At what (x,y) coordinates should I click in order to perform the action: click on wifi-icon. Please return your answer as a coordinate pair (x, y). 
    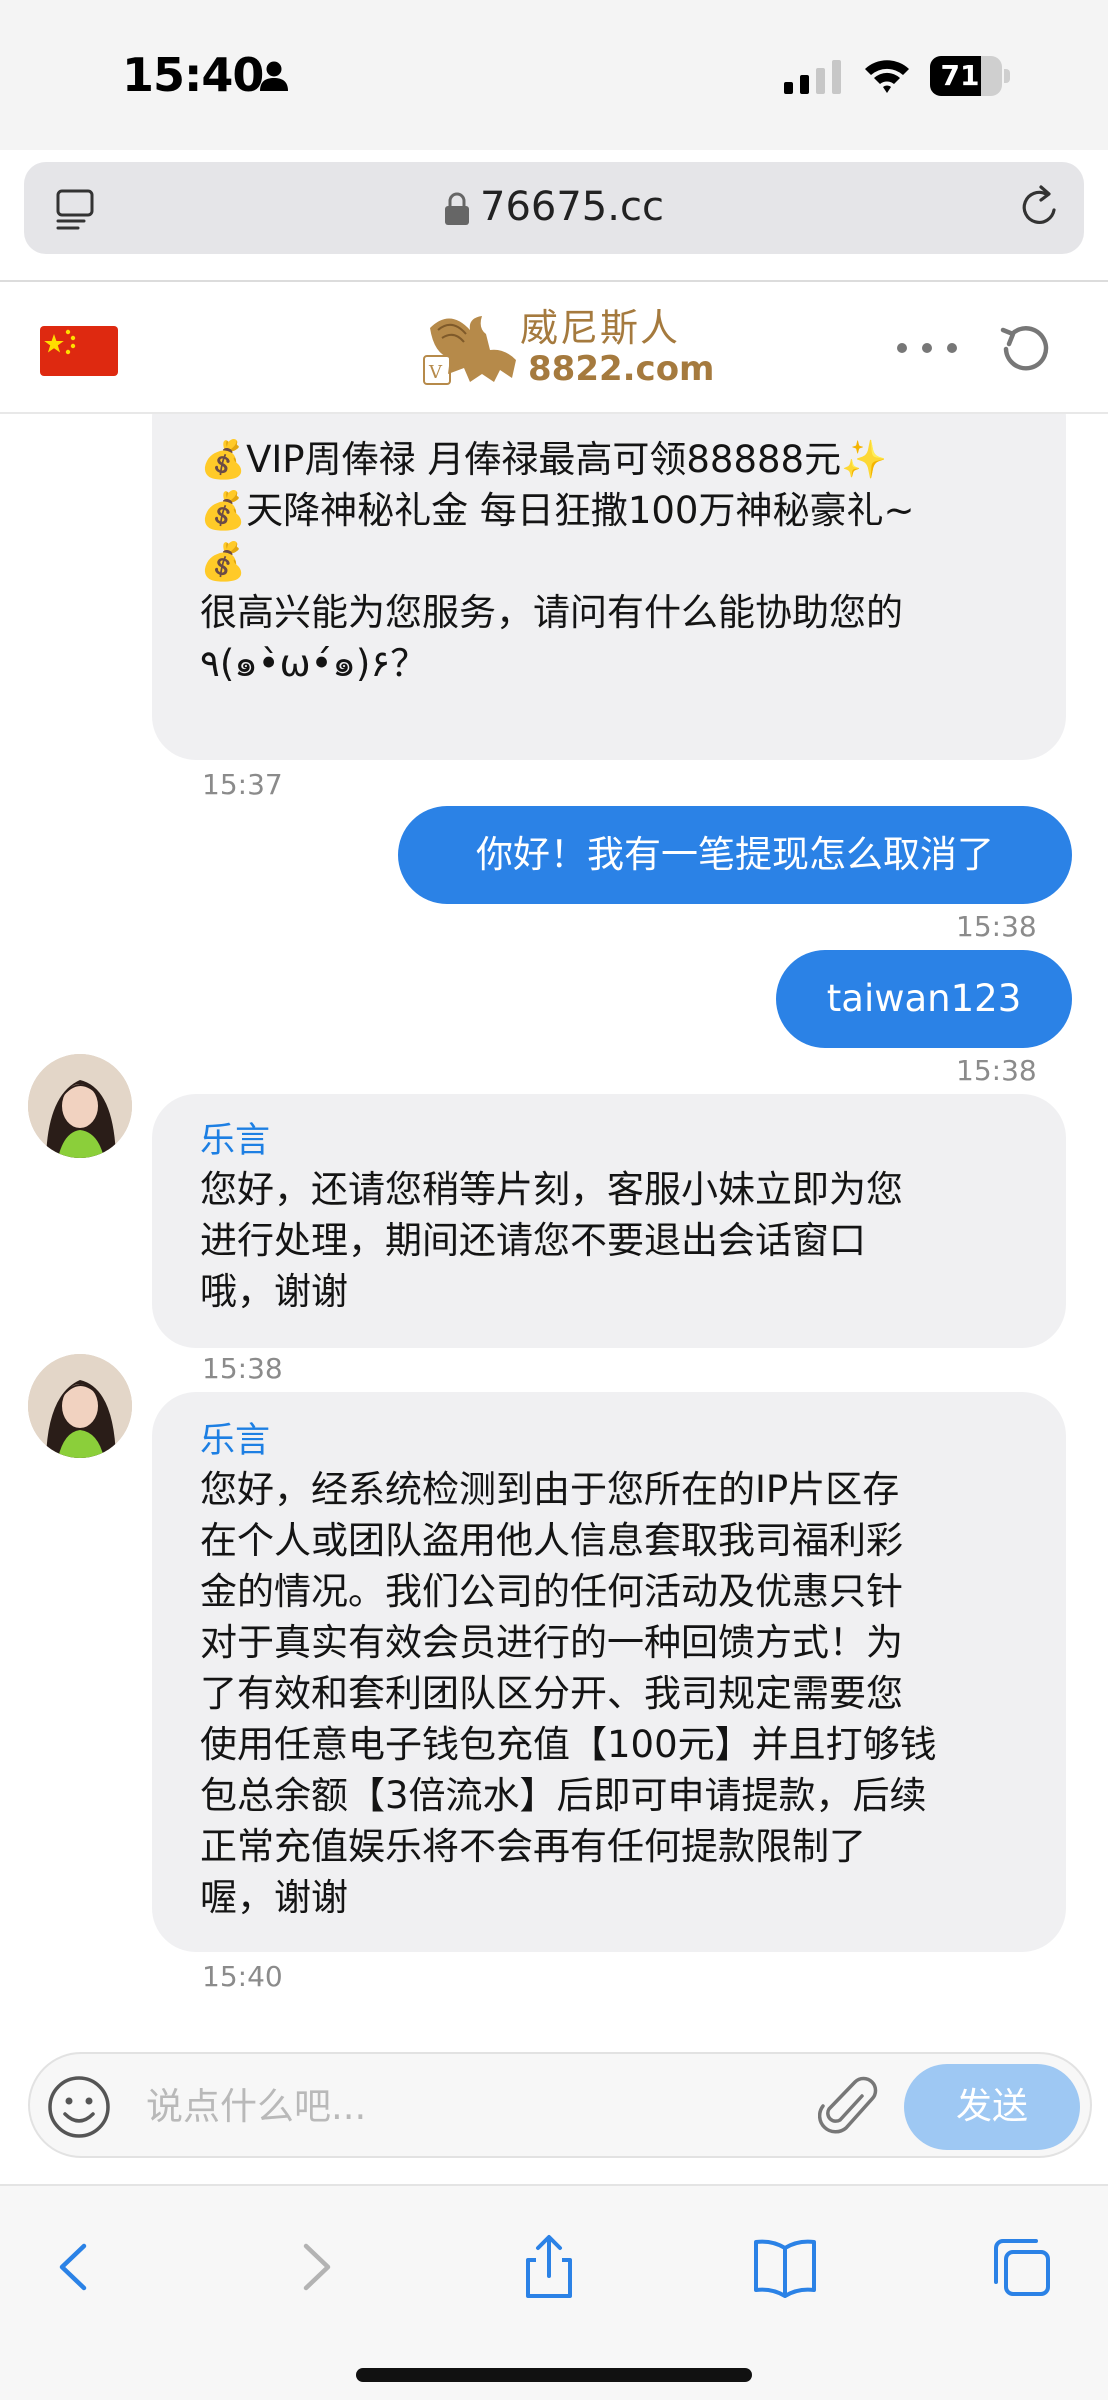
    Looking at the image, I should click on (887, 76).